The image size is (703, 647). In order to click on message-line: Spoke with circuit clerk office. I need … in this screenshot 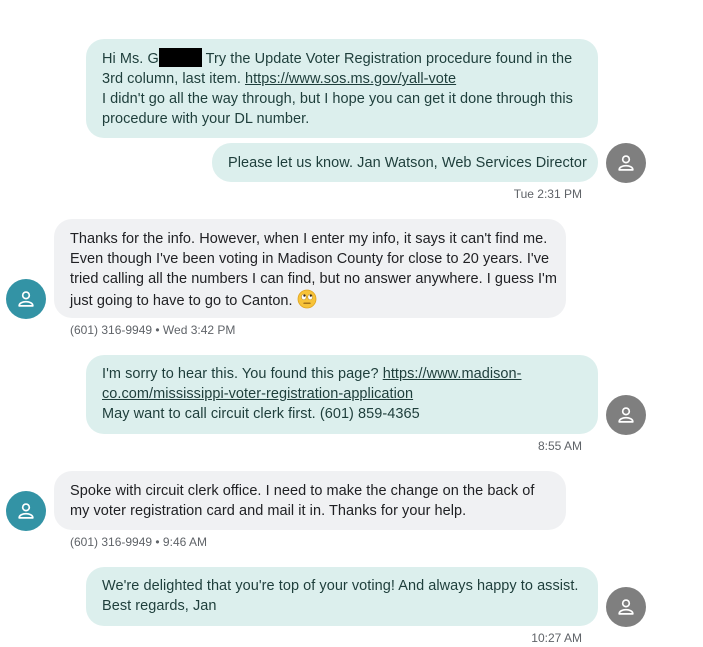, I will do `click(302, 491)`.